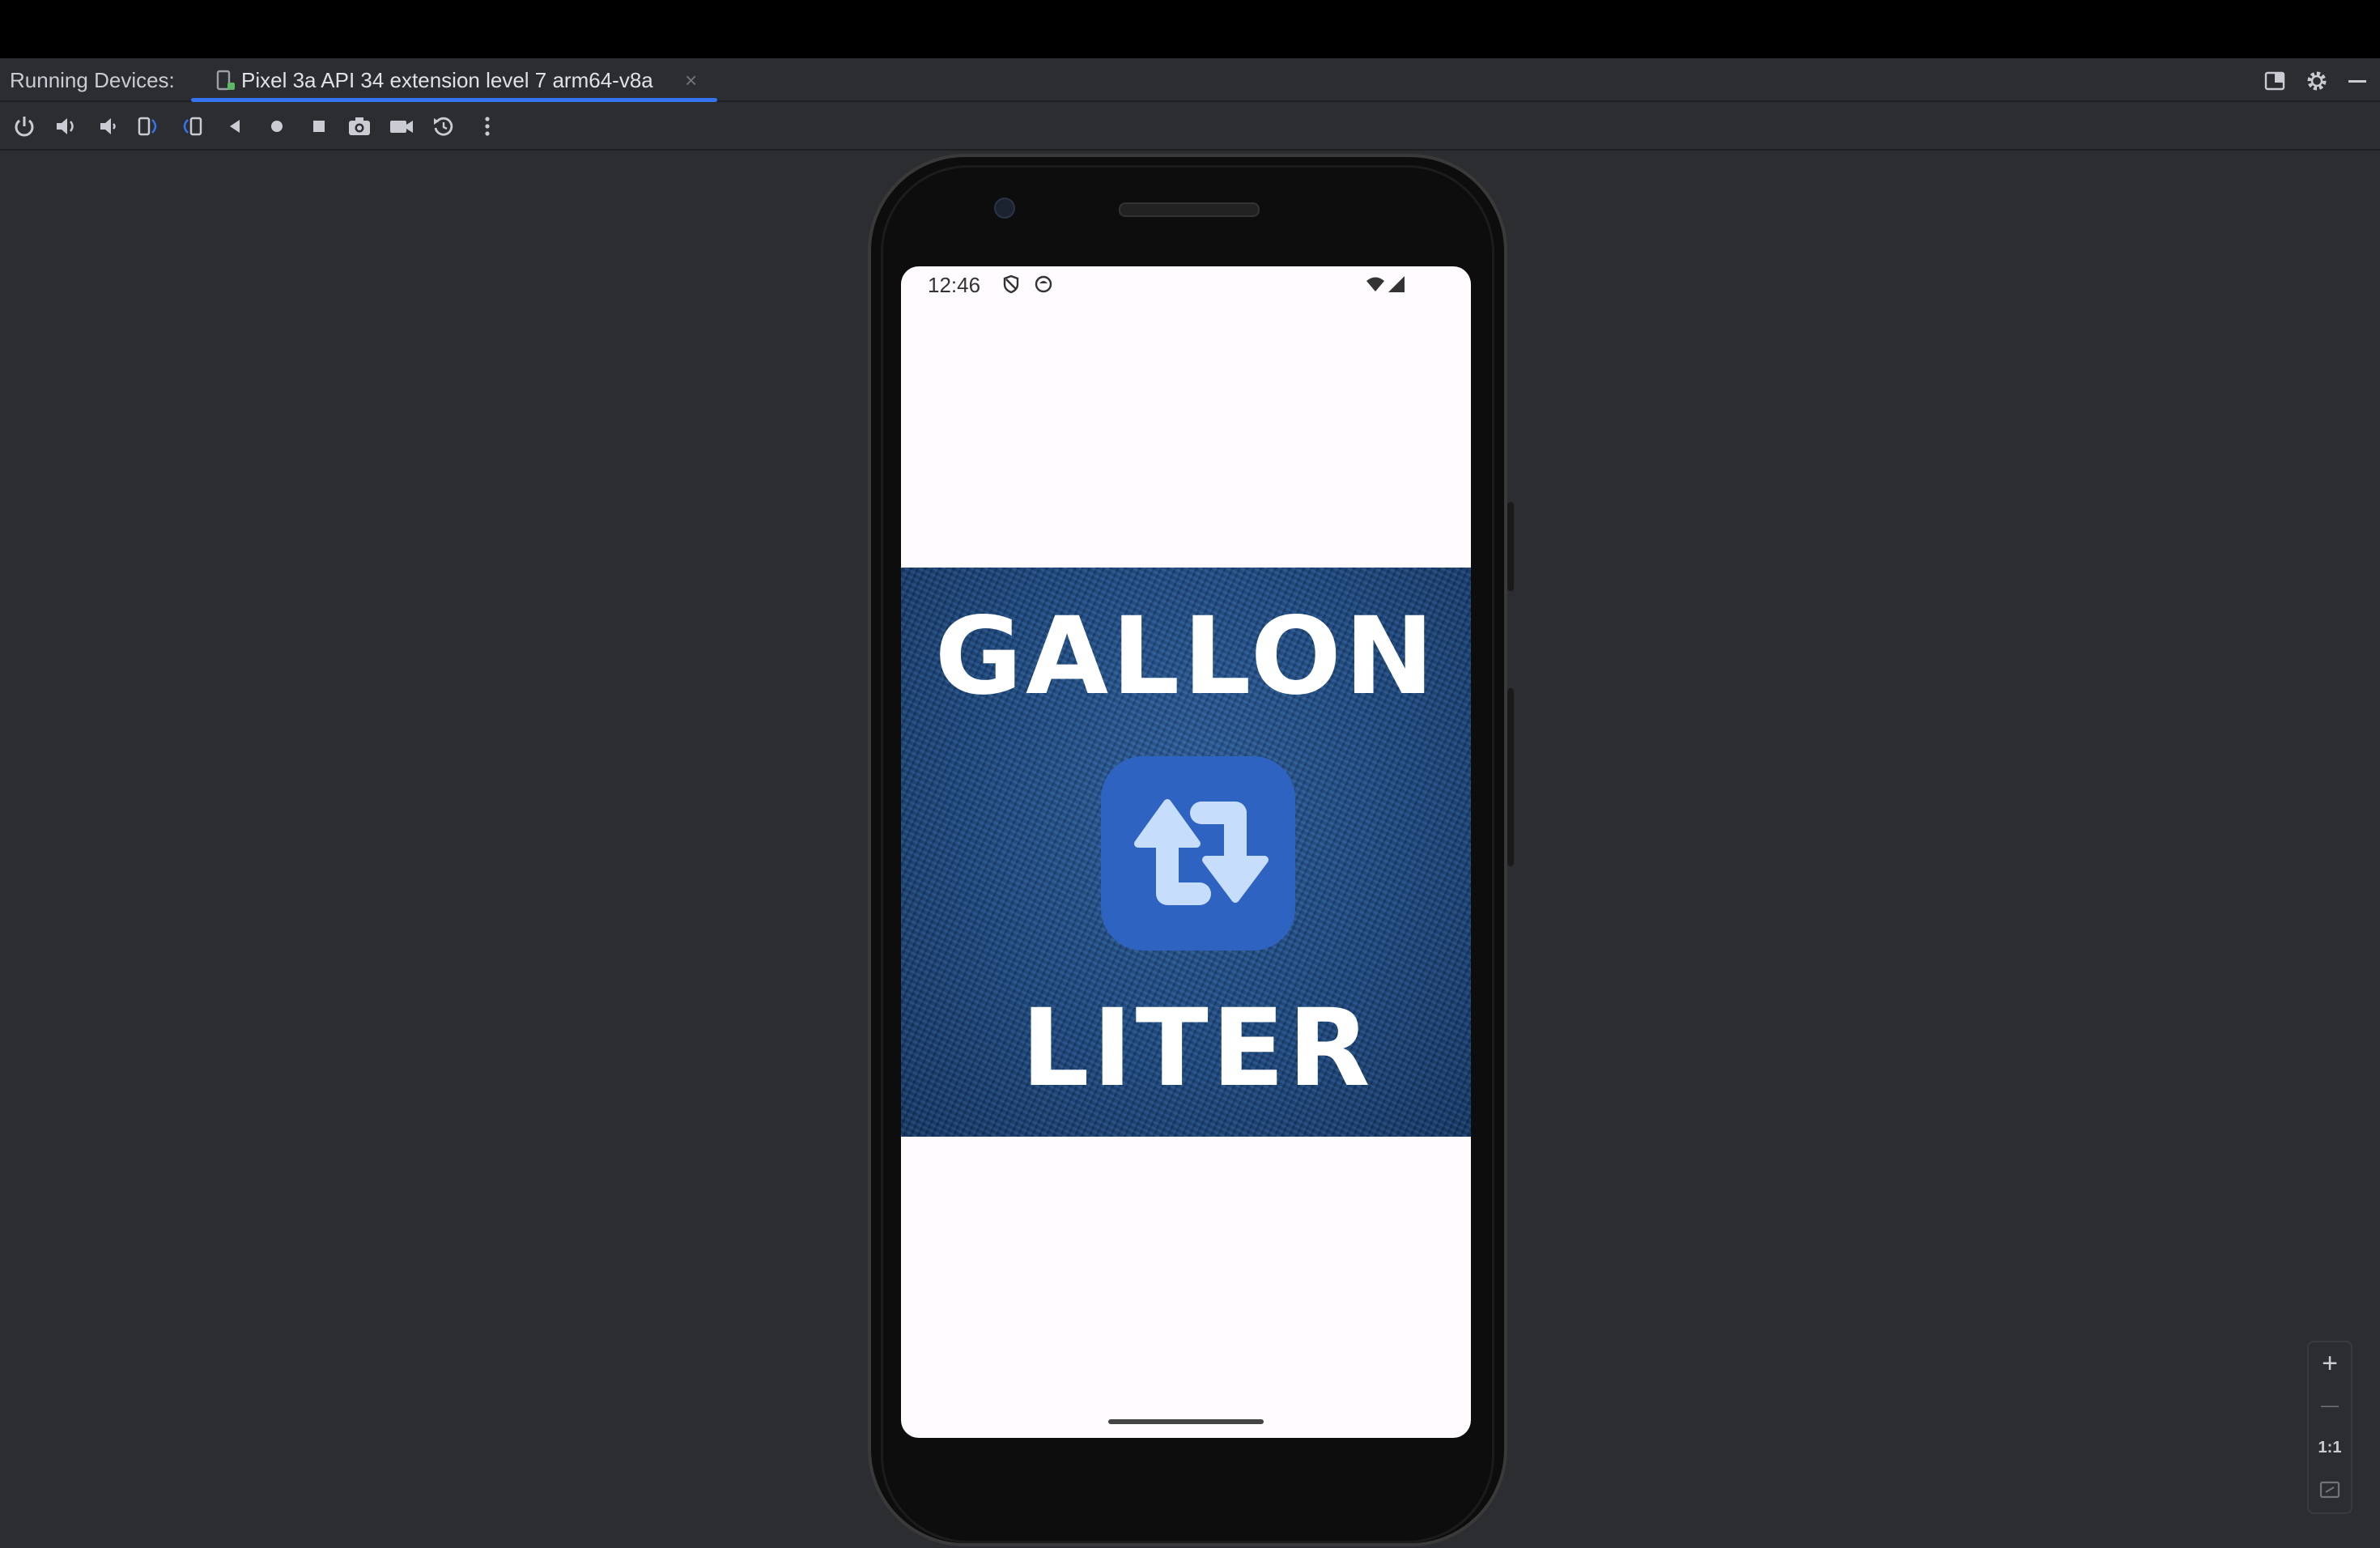  Describe the element at coordinates (191, 126) in the screenshot. I see `rotate-right-icon` at that location.